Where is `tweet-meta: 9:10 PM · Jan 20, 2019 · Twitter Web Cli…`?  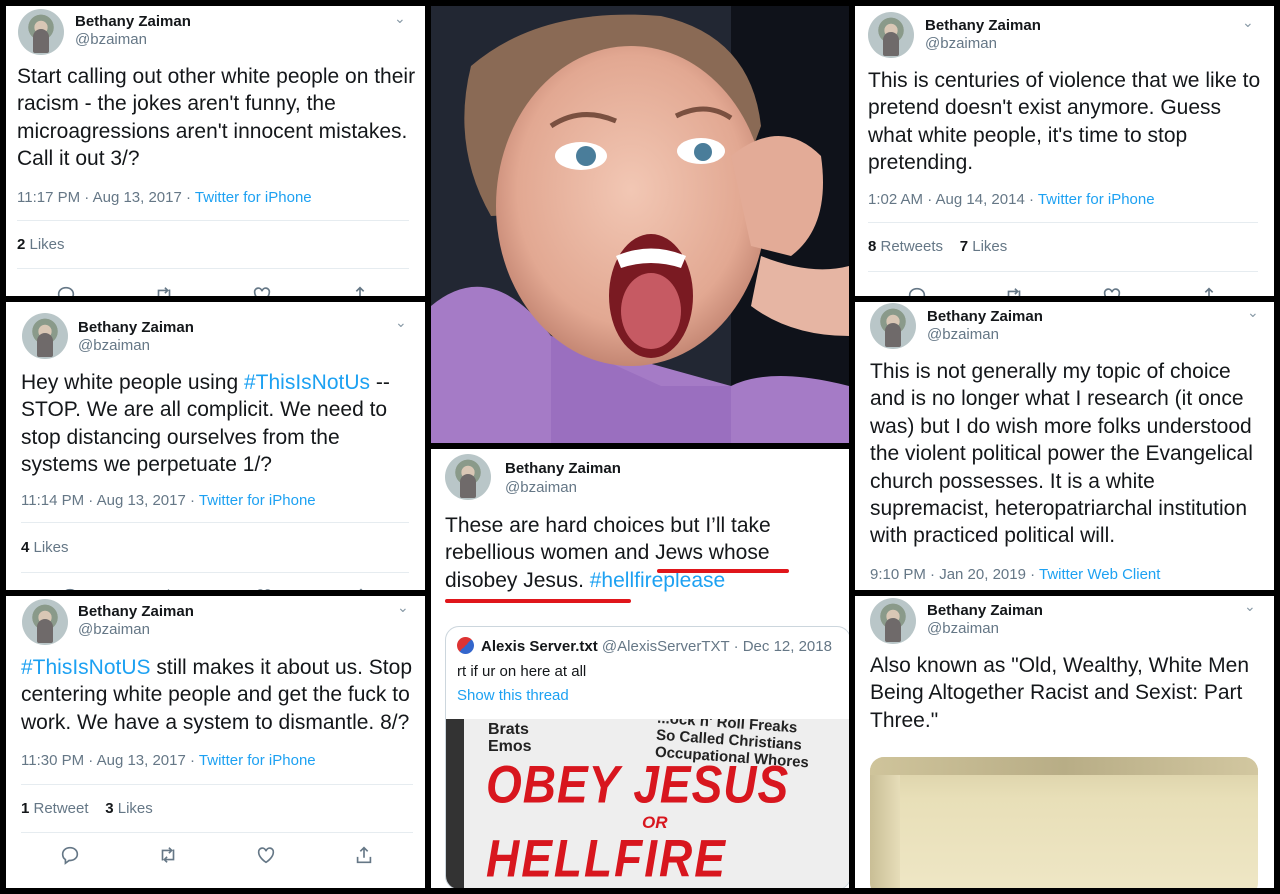
tweet-meta: 9:10 PM · Jan 20, 2019 · Twitter Web Cli… is located at coordinates (1015, 574).